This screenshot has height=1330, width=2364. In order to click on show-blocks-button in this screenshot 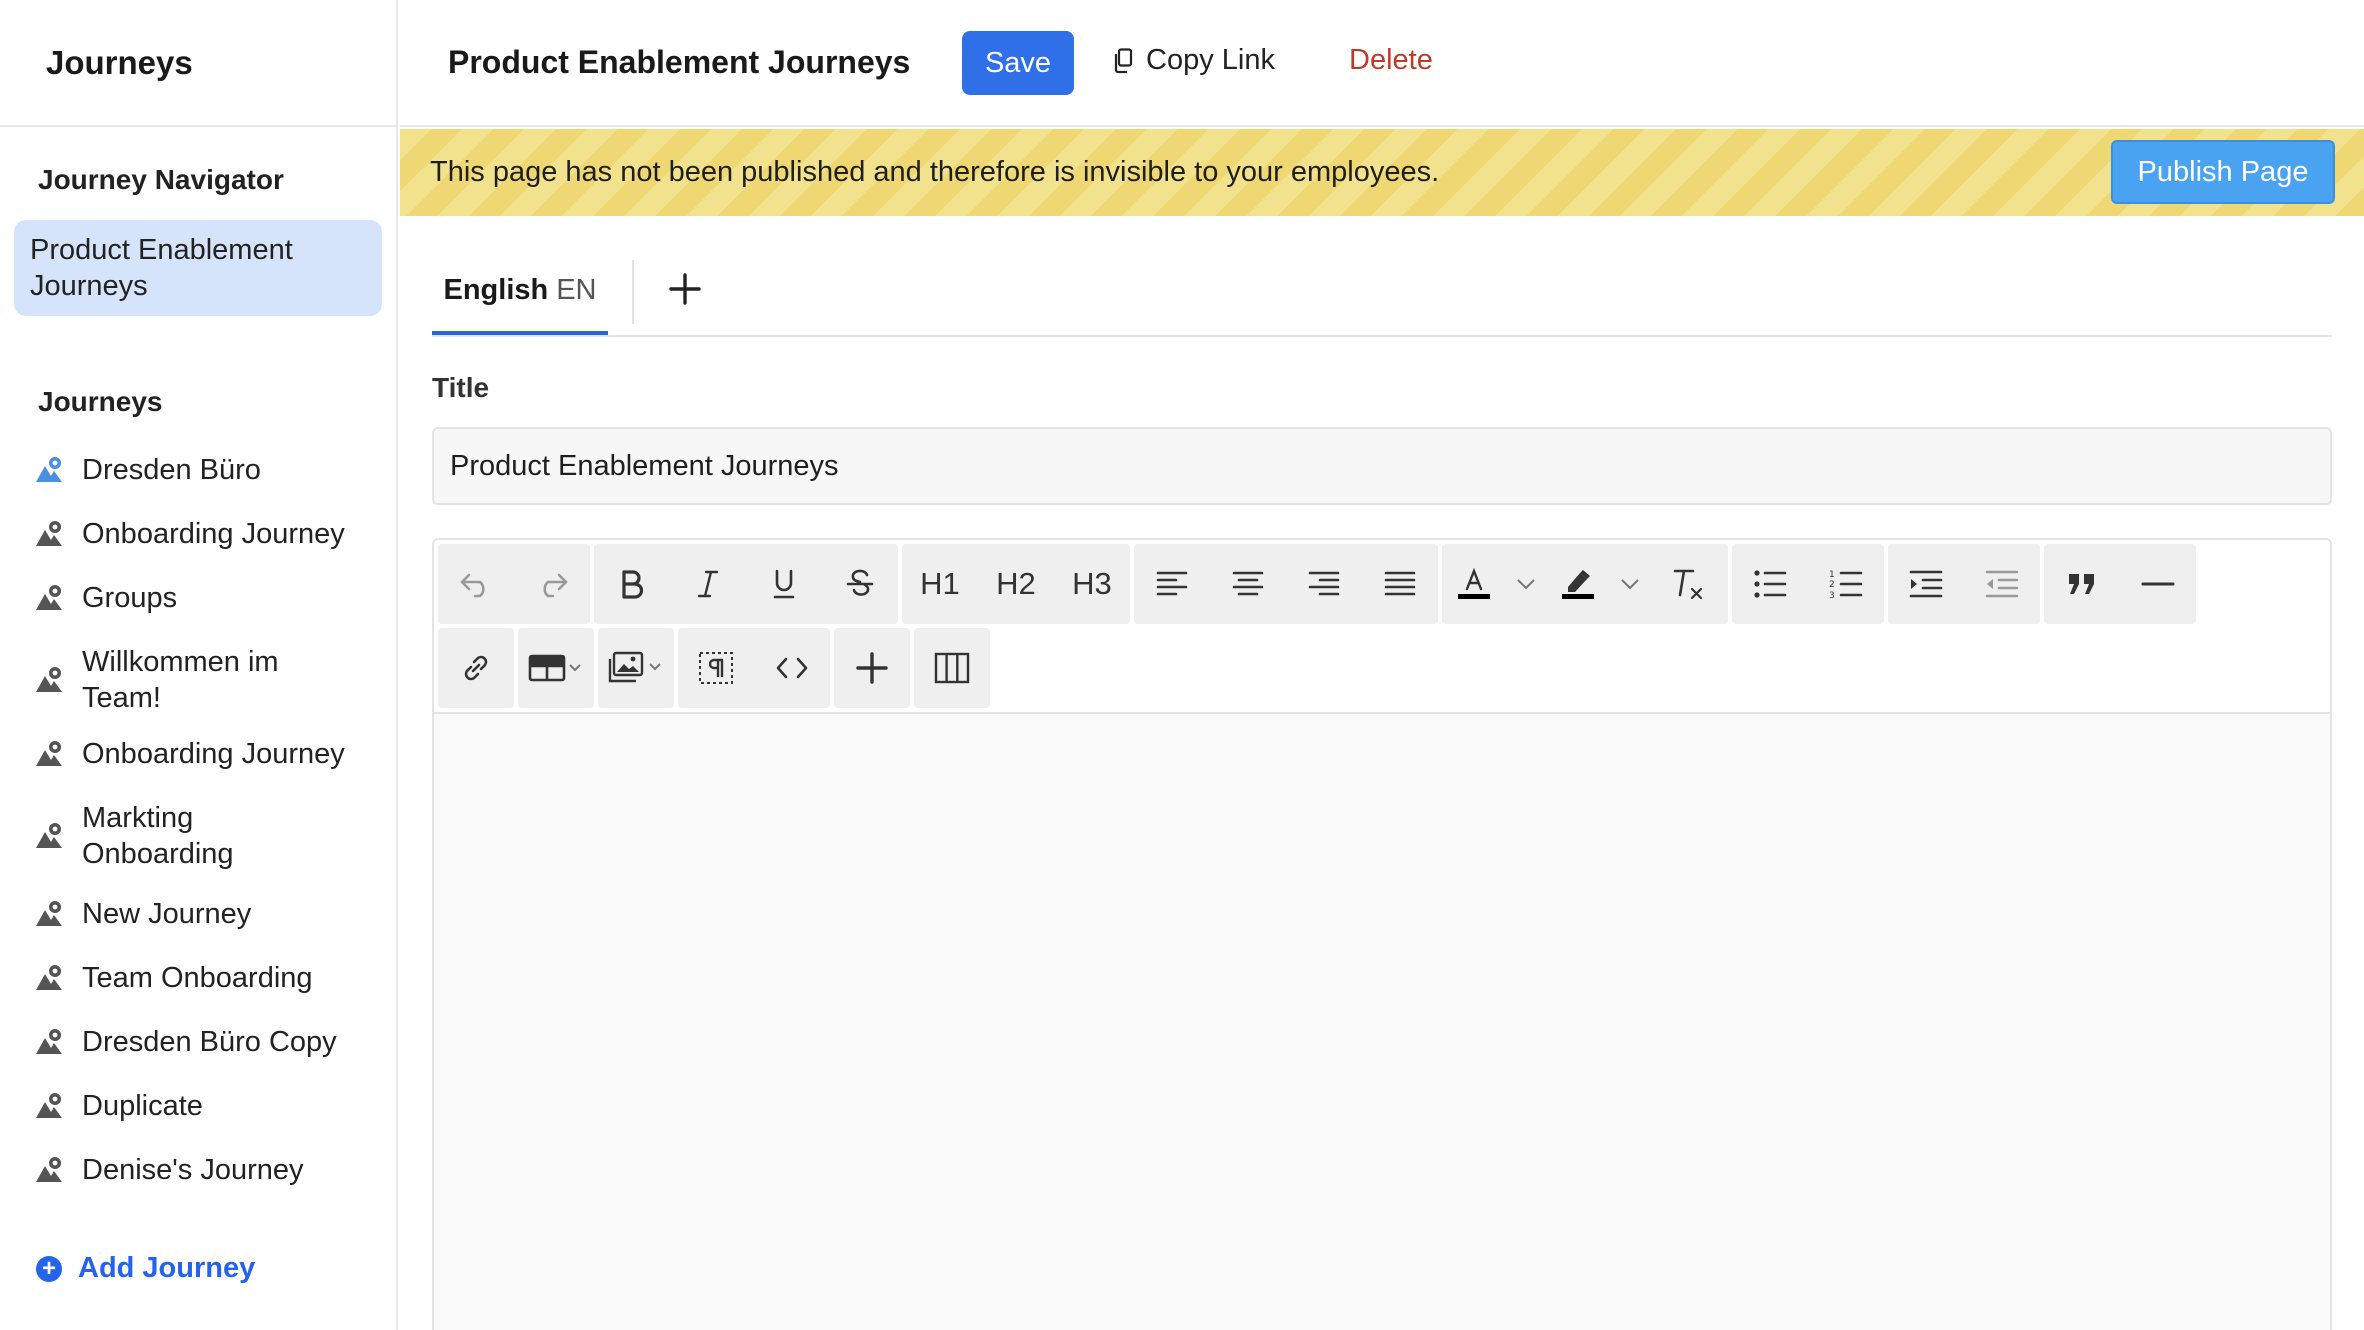, I will do `click(716, 668)`.